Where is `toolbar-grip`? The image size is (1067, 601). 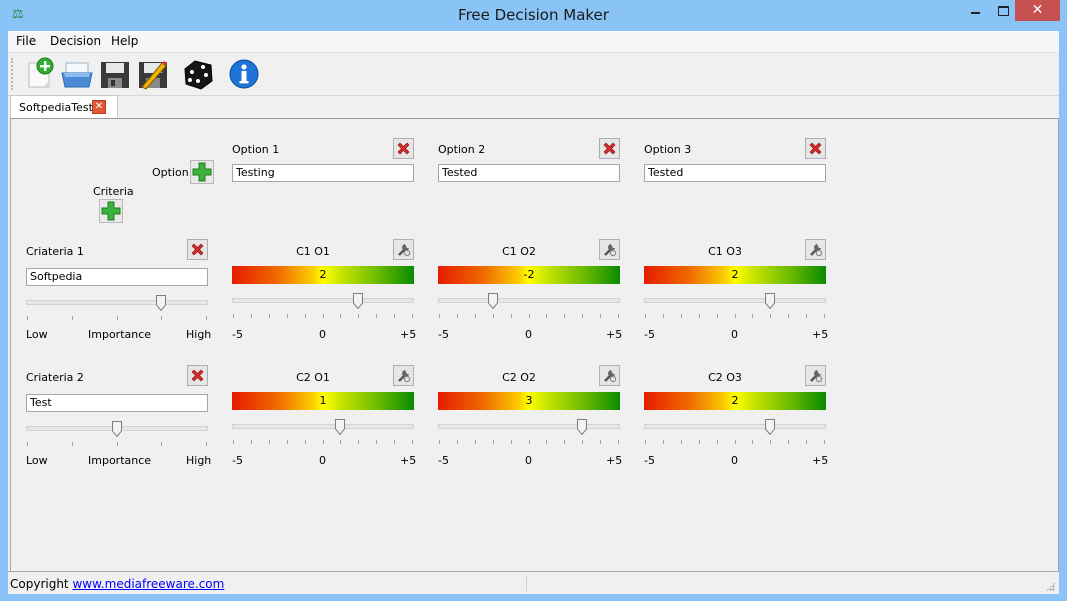 toolbar-grip is located at coordinates (13, 74).